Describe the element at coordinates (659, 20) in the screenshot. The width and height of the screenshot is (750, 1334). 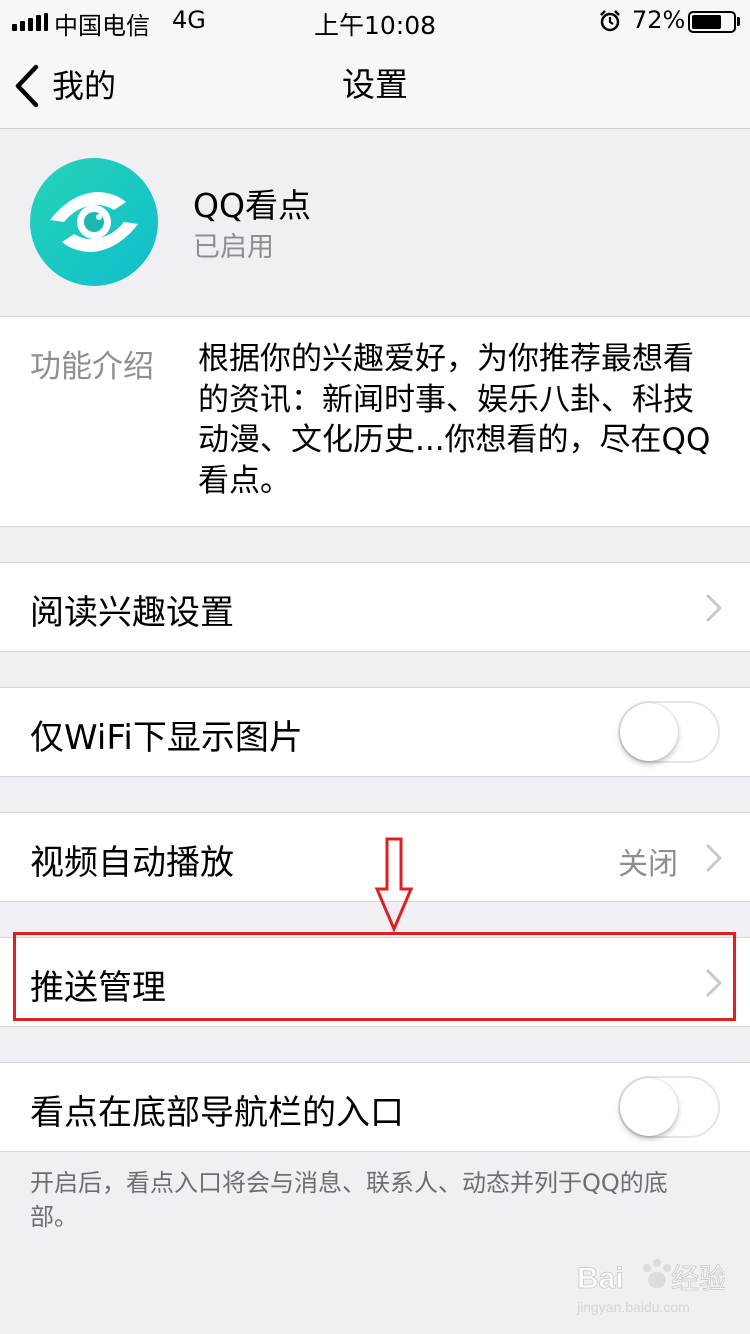
I see `battery-percent: 72%` at that location.